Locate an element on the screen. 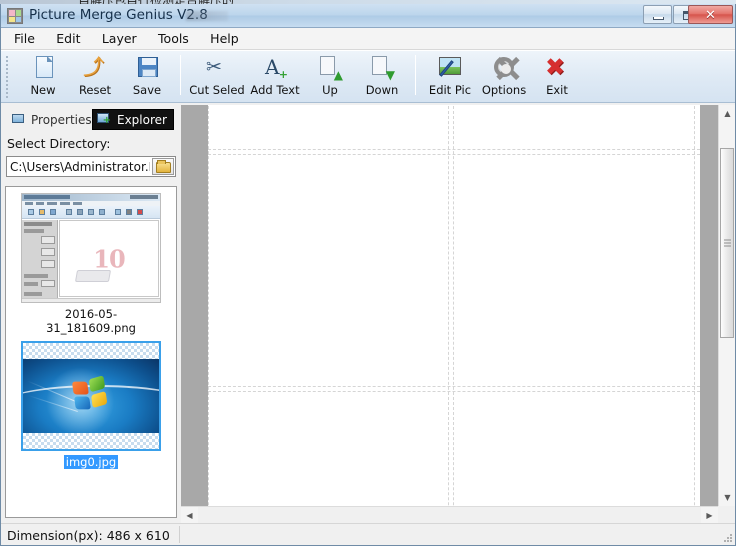 The width and height of the screenshot is (736, 546). status-separator is located at coordinates (179, 534).